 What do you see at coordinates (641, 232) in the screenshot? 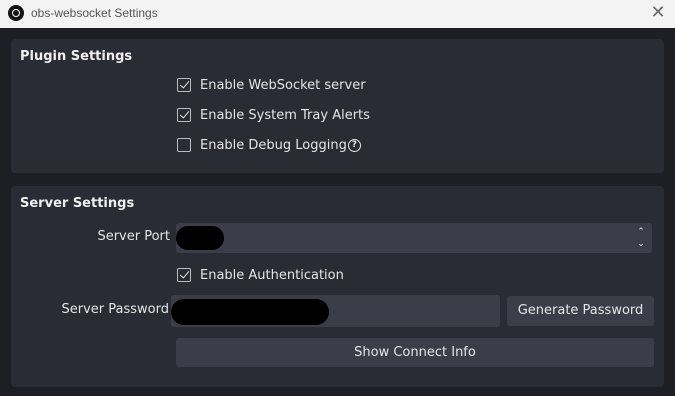
I see `spin-up-icon: ⌃` at bounding box center [641, 232].